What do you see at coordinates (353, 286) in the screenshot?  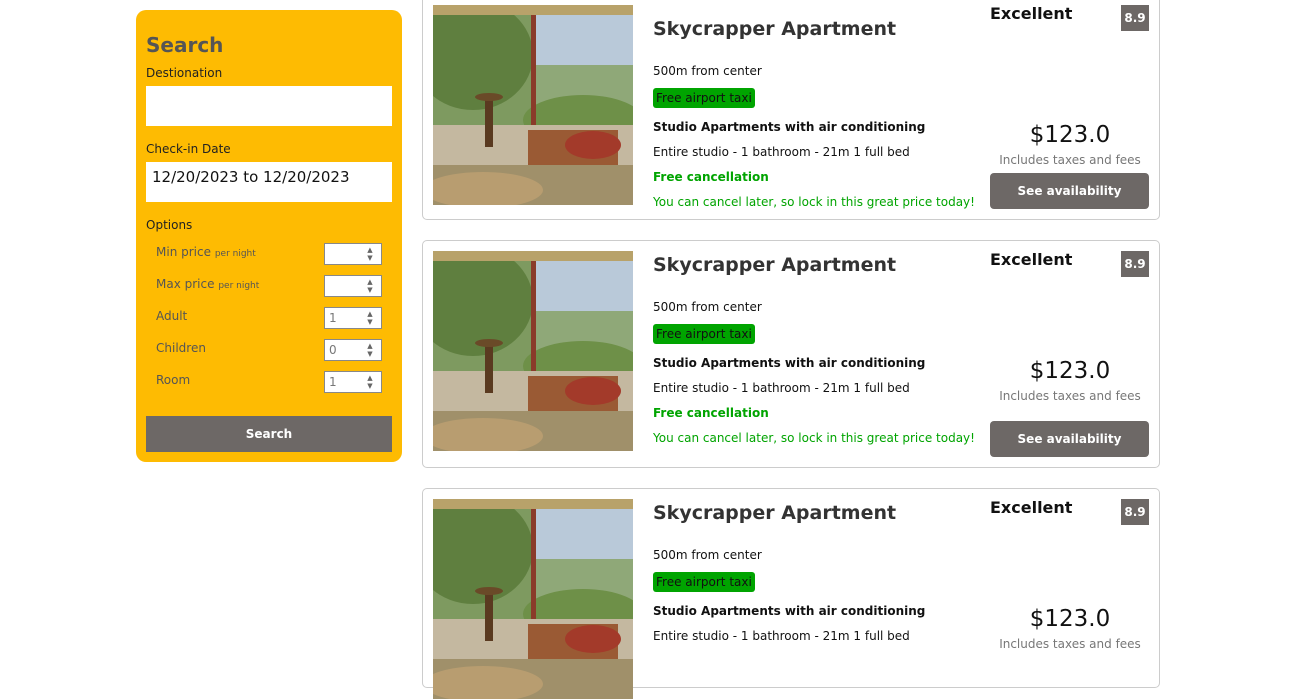 I see `max-price-stepper: ▲ ▼` at bounding box center [353, 286].